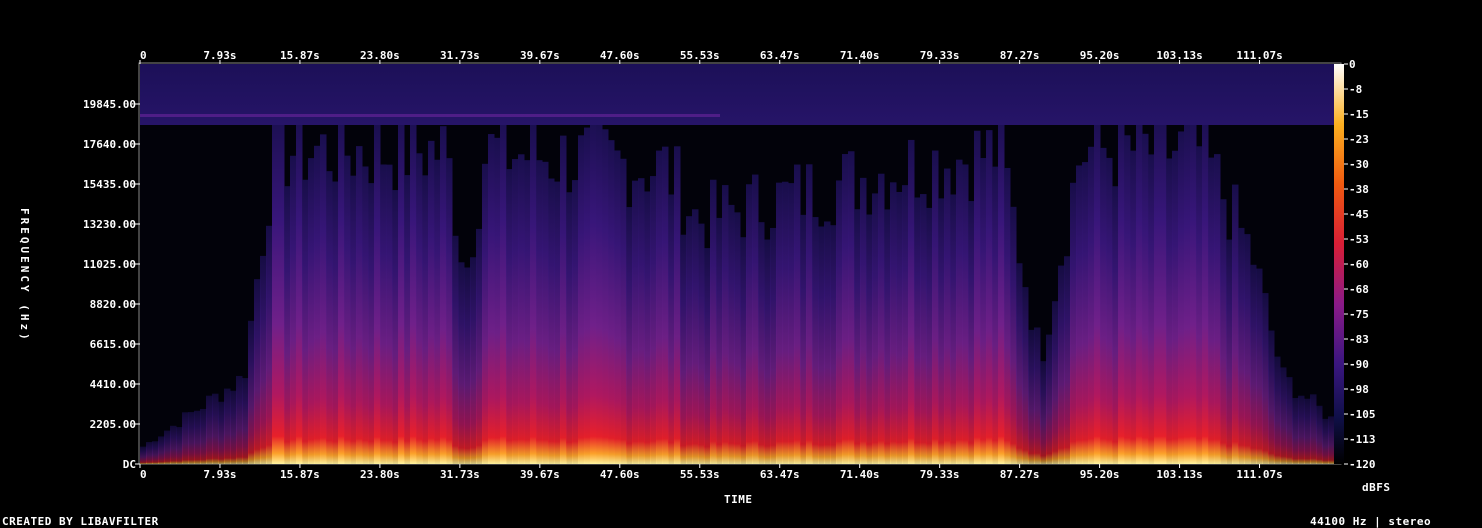 The image size is (1482, 528). What do you see at coordinates (1359, 314) in the screenshot?
I see `colorbar-tick-label: -75` at bounding box center [1359, 314].